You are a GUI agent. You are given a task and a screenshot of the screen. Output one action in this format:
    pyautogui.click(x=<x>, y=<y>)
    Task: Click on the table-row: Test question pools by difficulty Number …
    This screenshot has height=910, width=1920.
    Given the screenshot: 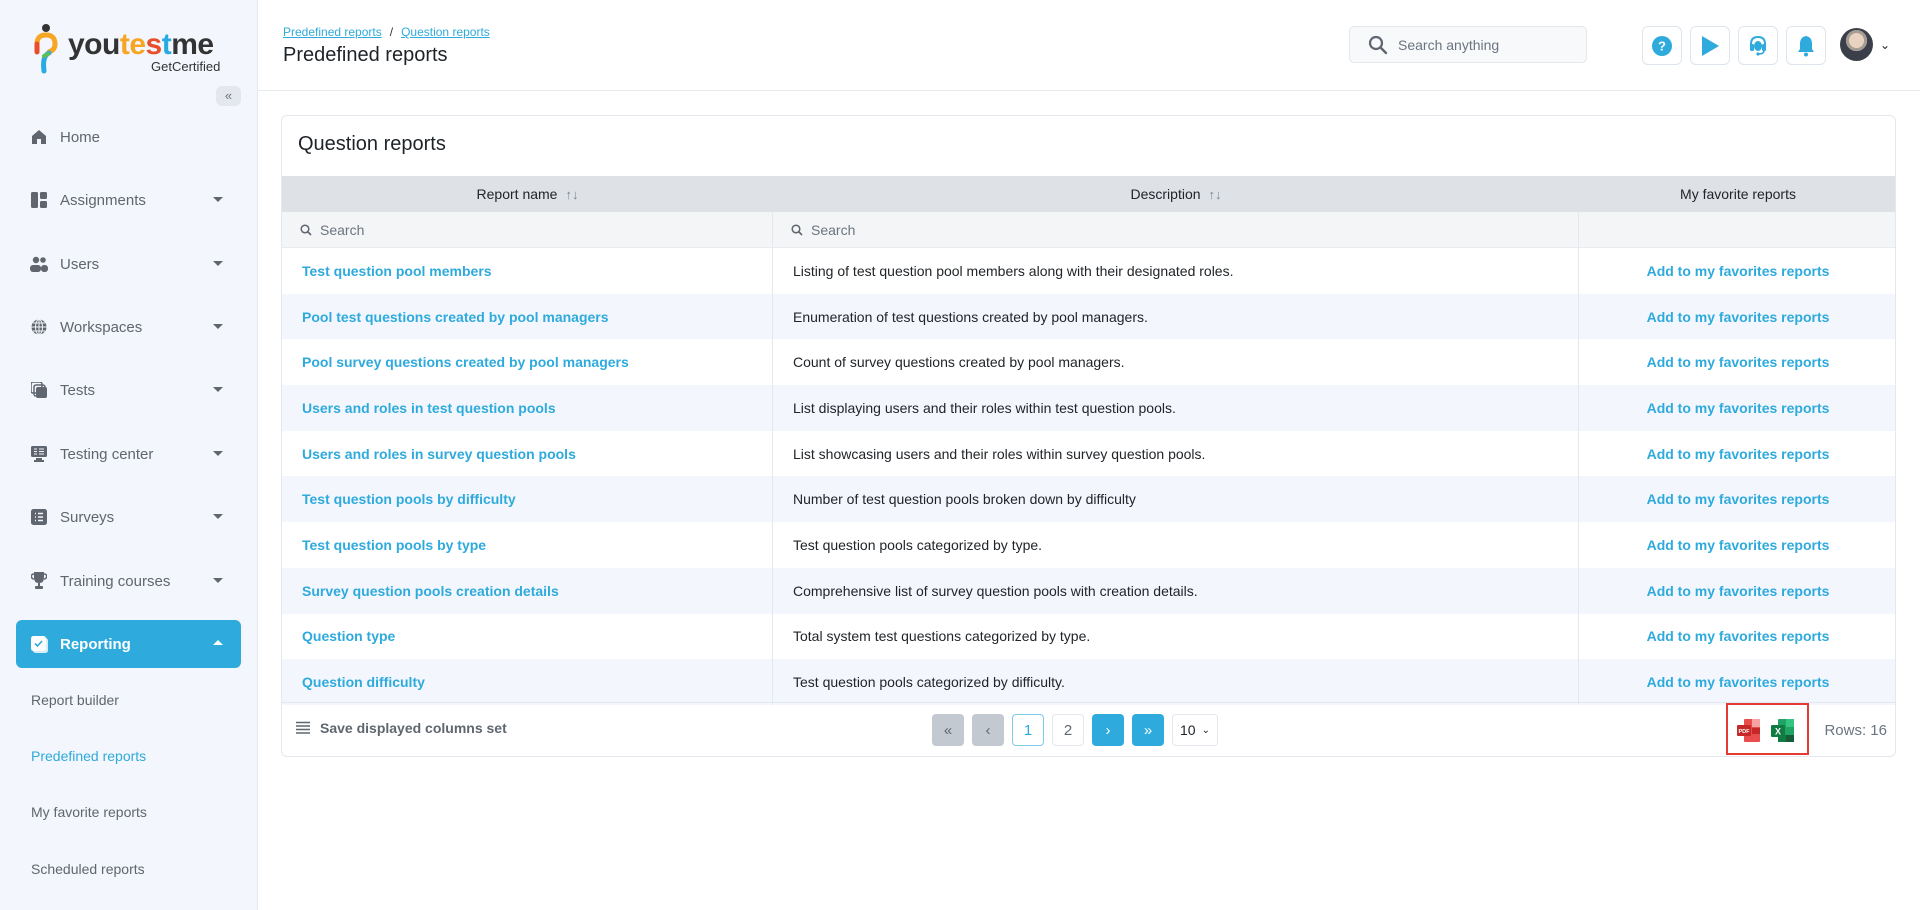 What is the action you would take?
    pyautogui.click(x=1088, y=499)
    